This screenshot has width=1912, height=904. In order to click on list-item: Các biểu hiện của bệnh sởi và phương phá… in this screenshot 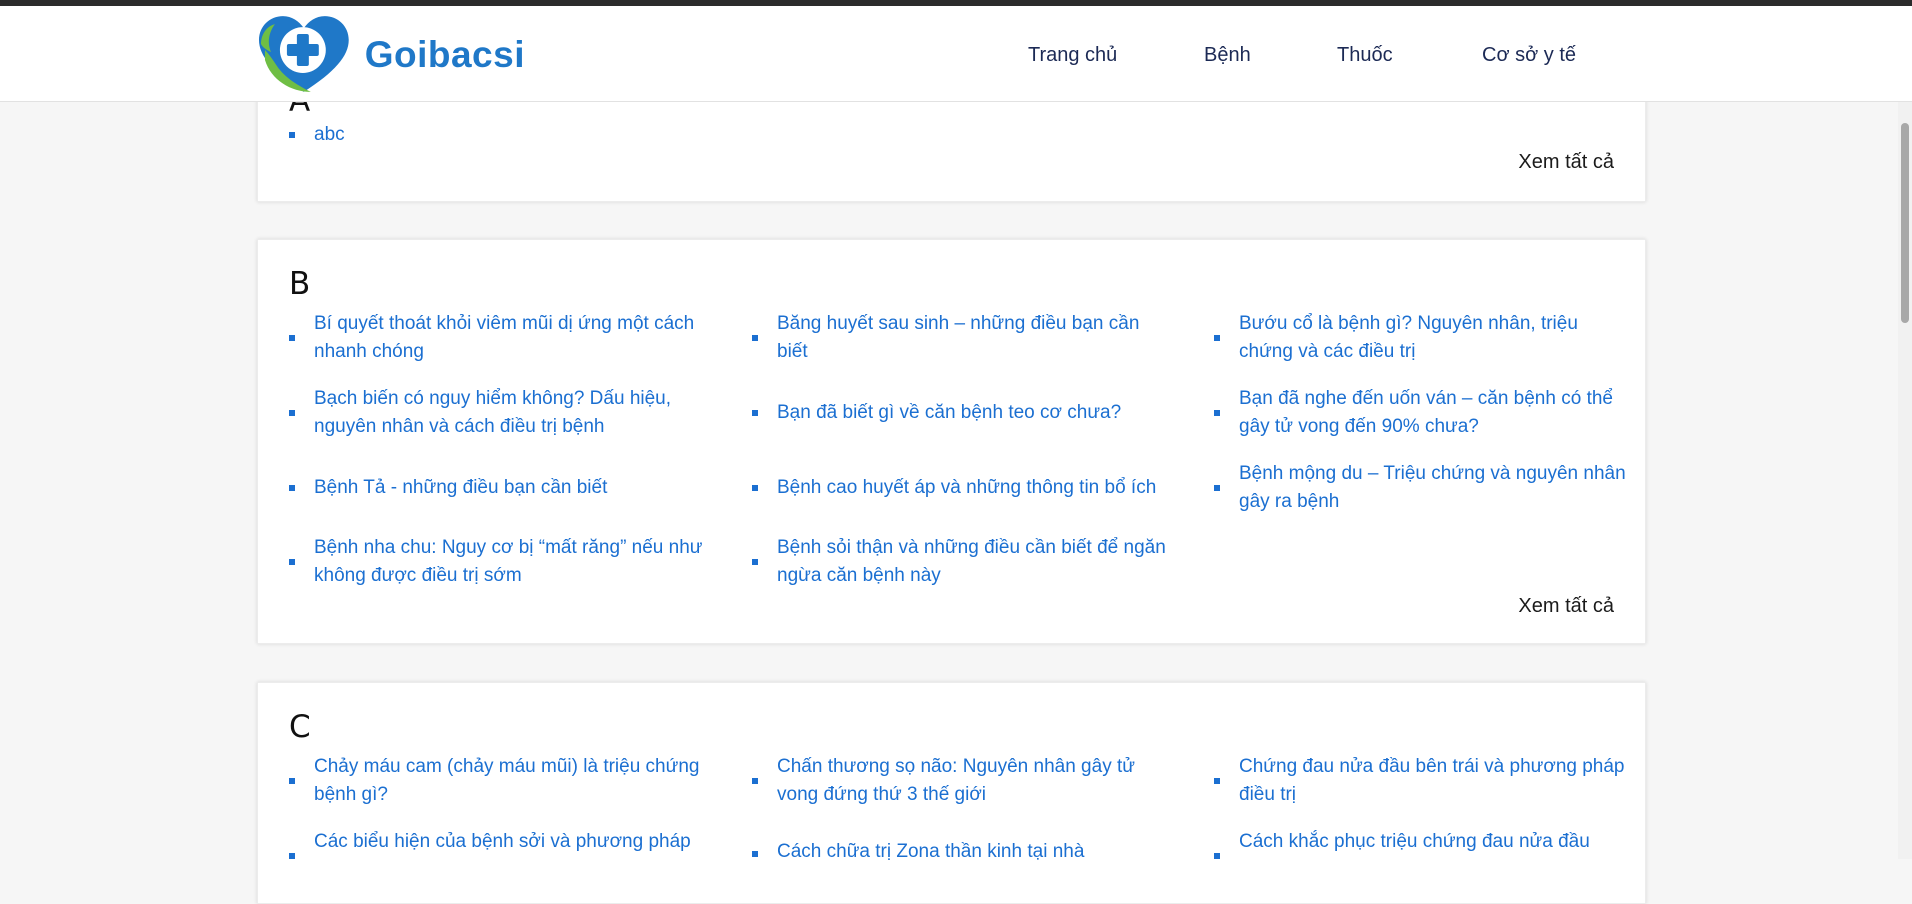, I will do `click(496, 843)`.